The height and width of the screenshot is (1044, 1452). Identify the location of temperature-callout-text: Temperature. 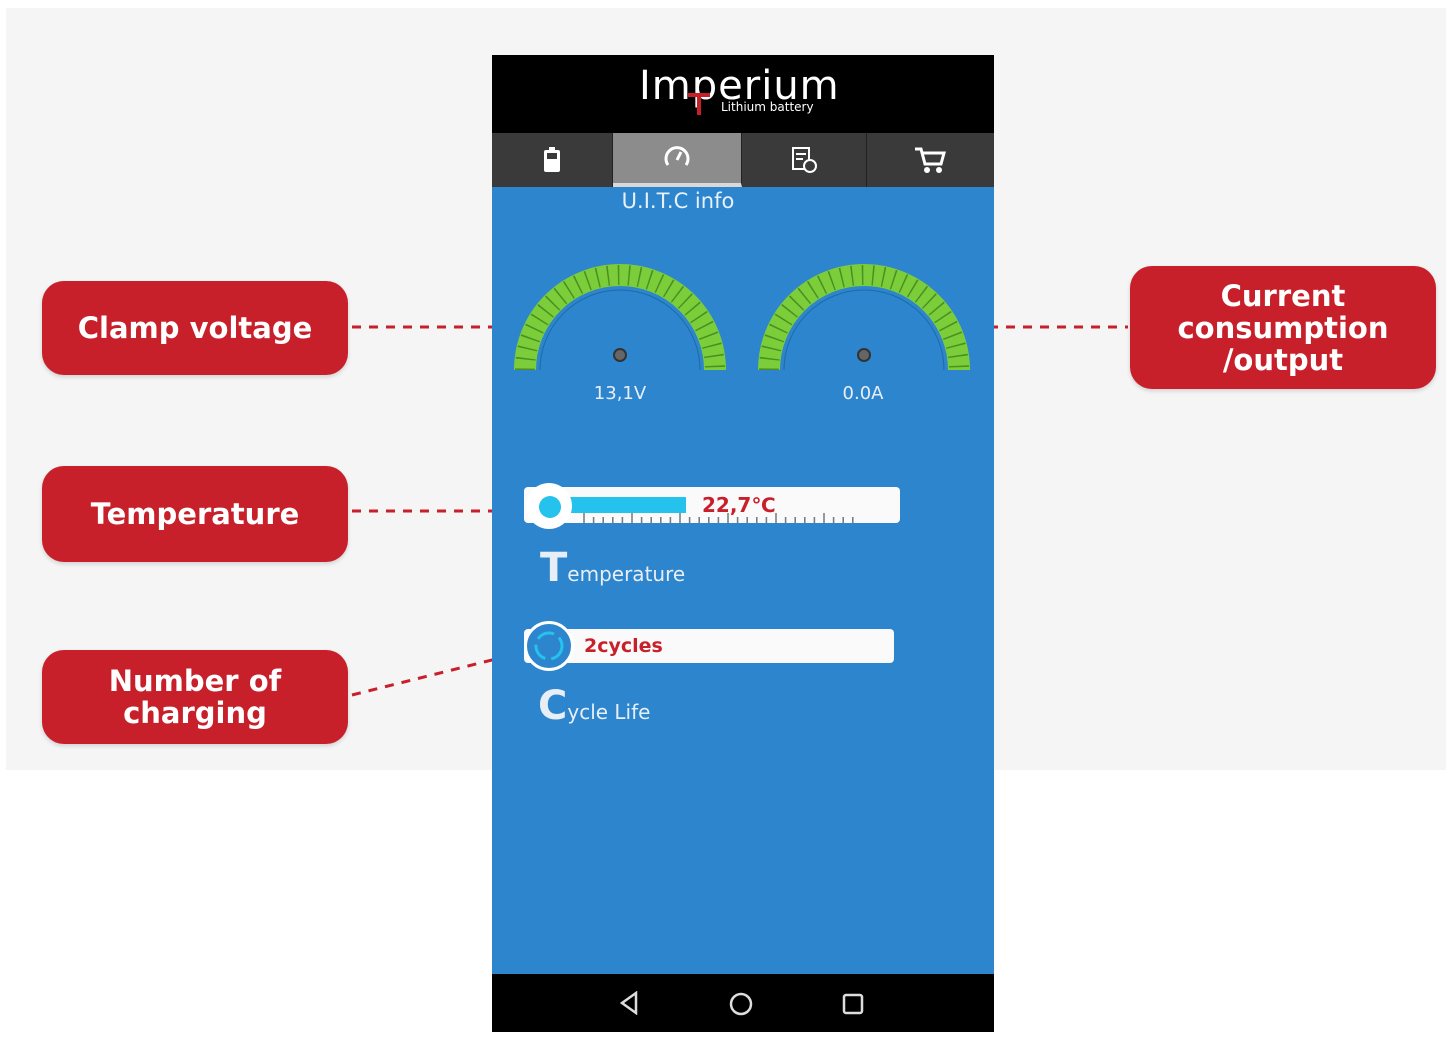
(195, 514).